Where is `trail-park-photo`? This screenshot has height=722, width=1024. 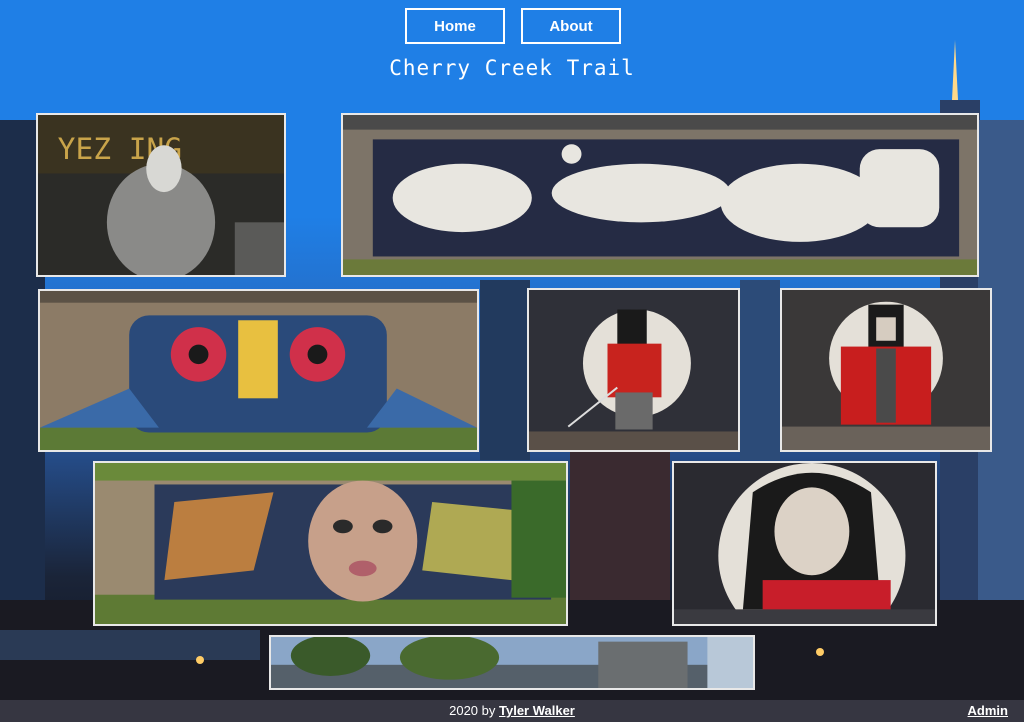 trail-park-photo is located at coordinates (512, 662).